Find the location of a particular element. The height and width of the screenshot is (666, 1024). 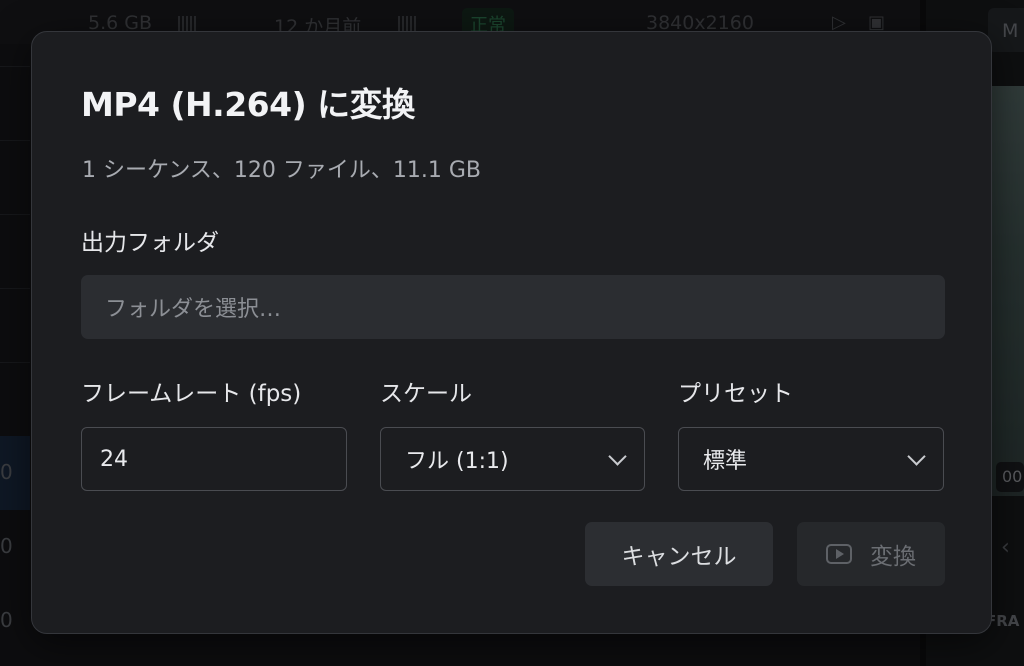

preset-label: プリセット is located at coordinates (735, 394).